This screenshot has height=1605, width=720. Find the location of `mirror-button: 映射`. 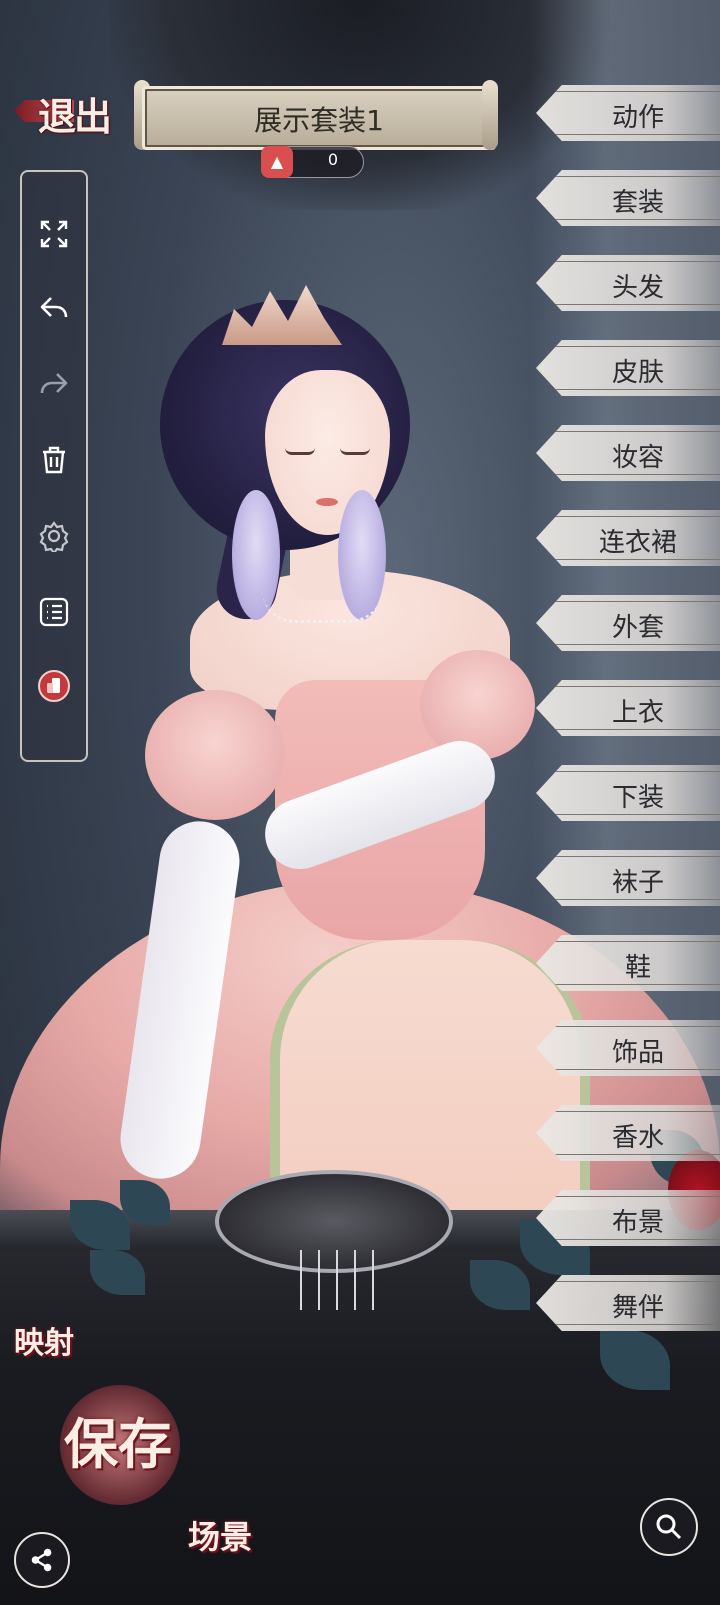

mirror-button: 映射 is located at coordinates (44, 1340).